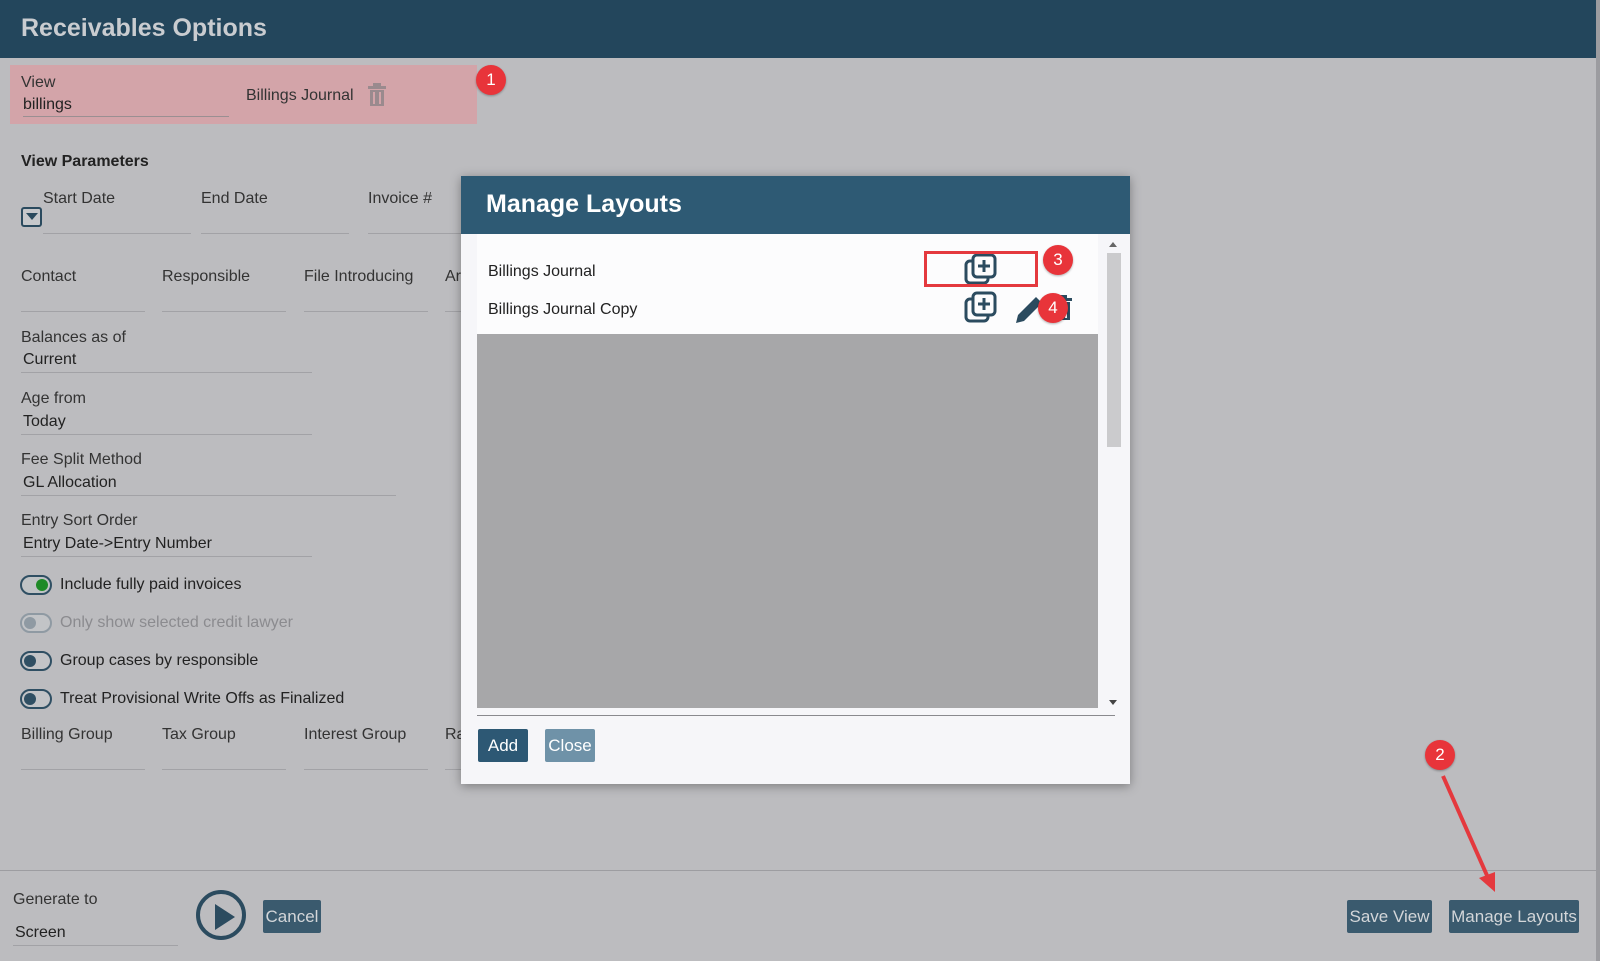 This screenshot has width=1600, height=961. What do you see at coordinates (243, 94) in the screenshot?
I see `view-selector: View billings Billings Journal` at bounding box center [243, 94].